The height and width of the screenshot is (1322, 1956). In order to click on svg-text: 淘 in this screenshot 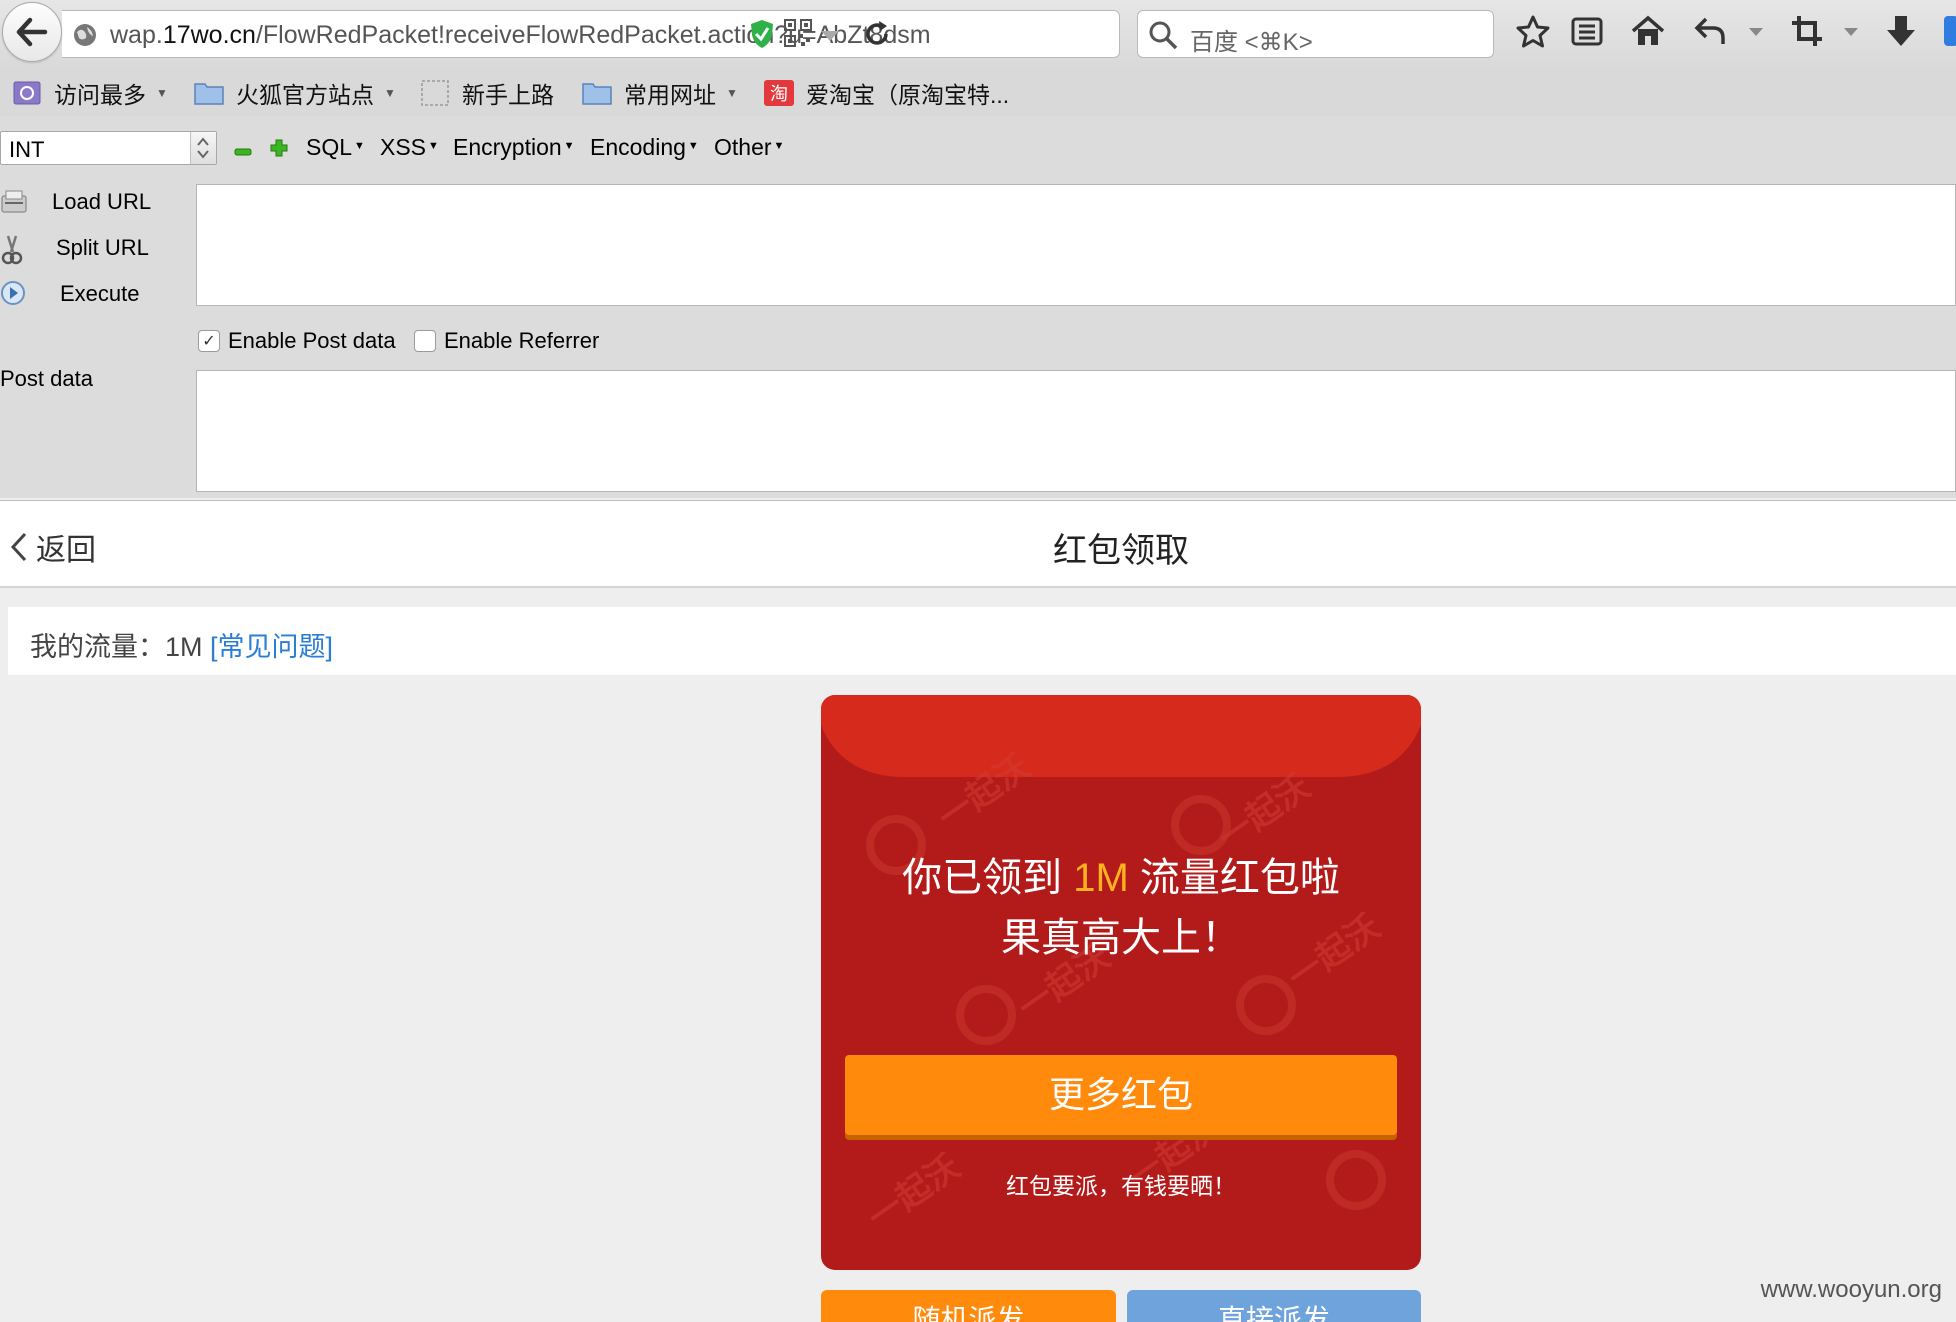, I will do `click(779, 94)`.